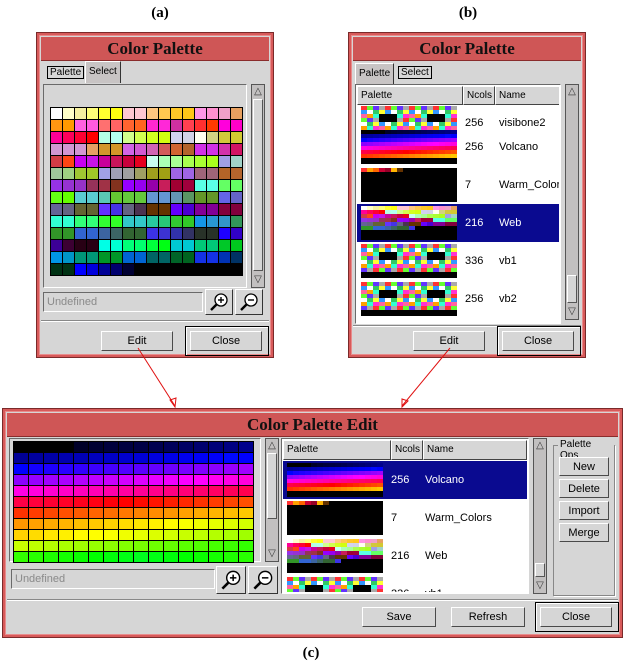  I want to click on column-header-palette: Palette, so click(337, 450).